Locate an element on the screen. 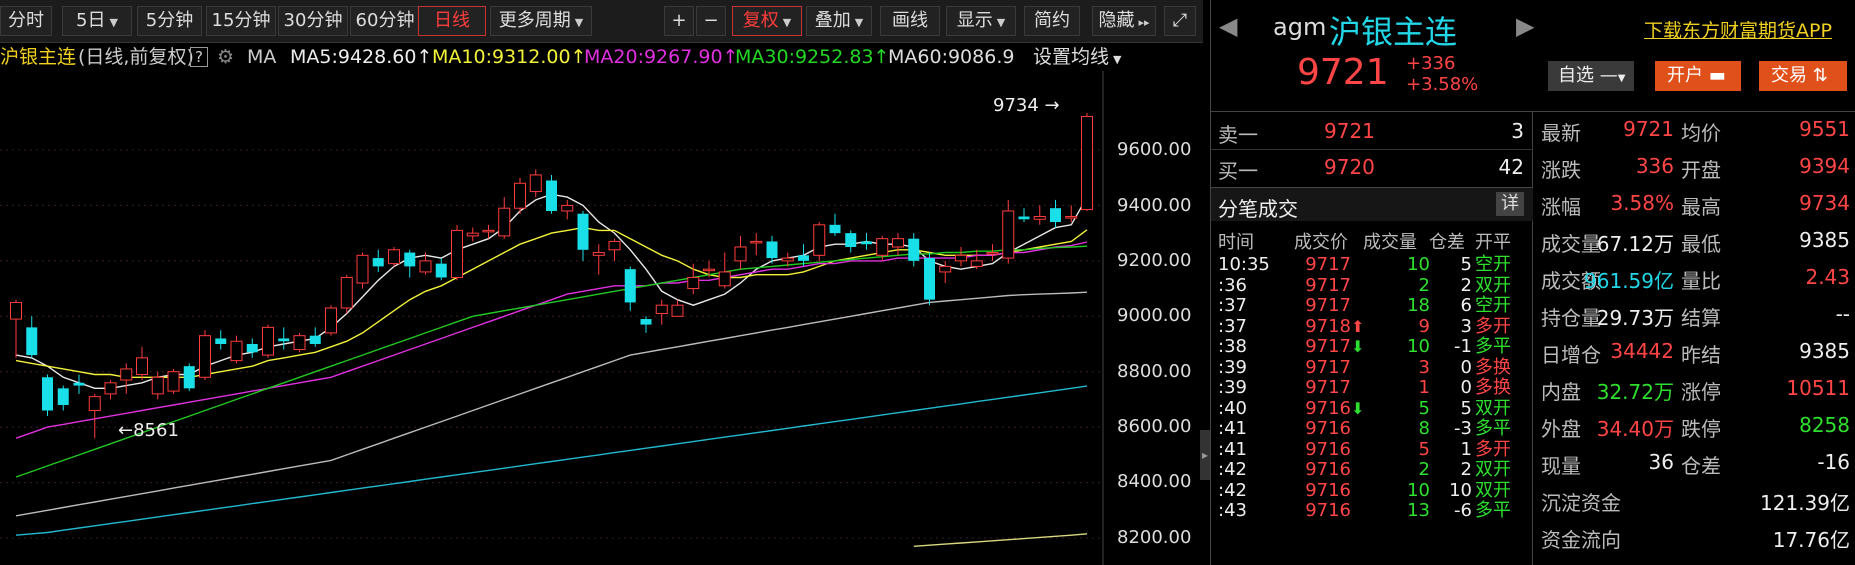  tick-volume: 8 is located at coordinates (1424, 428).